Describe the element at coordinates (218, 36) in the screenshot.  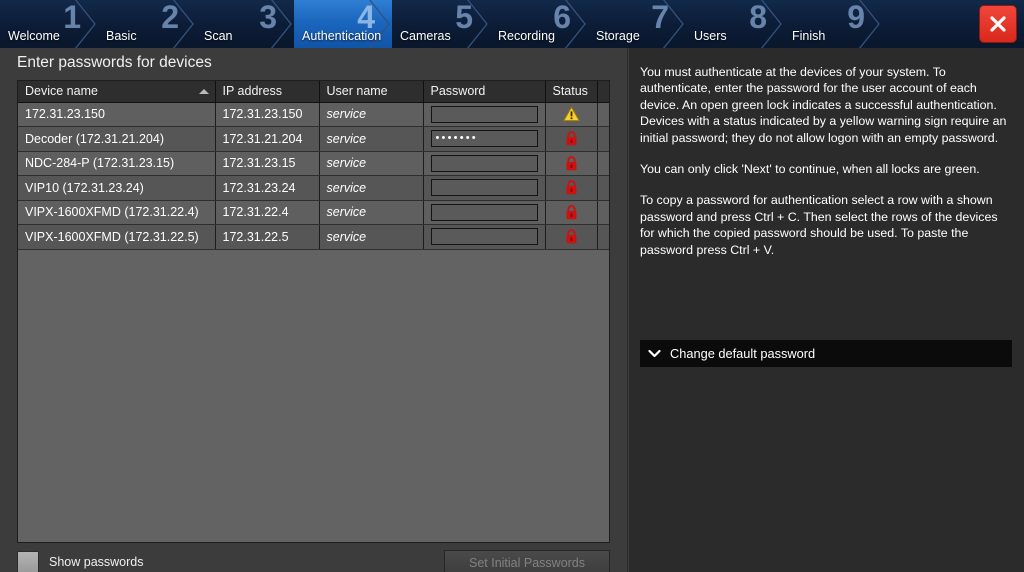
I see `wizard-step-label: Scan` at that location.